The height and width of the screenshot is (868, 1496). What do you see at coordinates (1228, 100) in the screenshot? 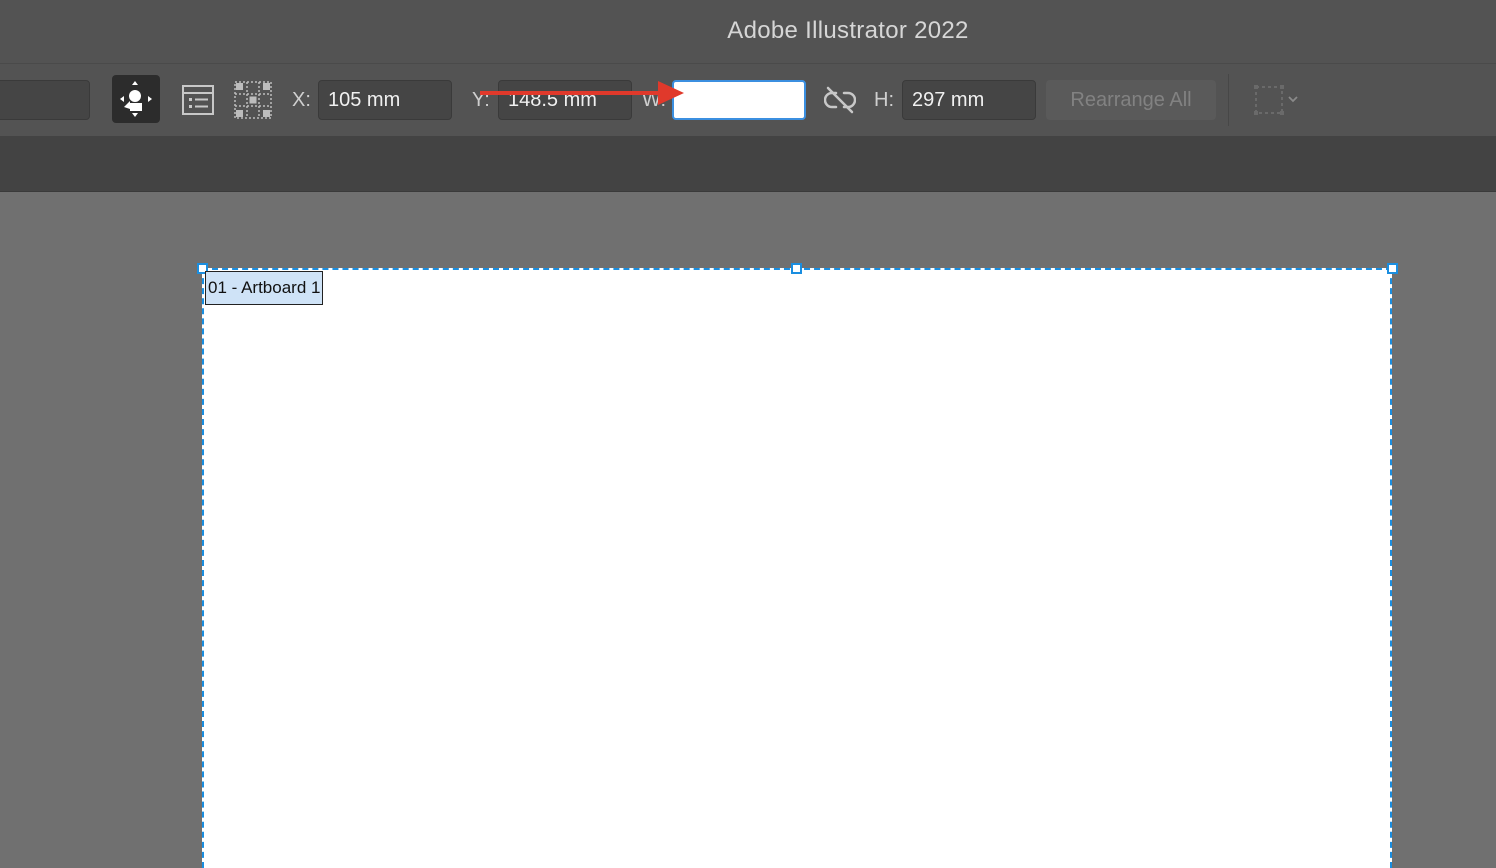
I see `toolbar-divider` at bounding box center [1228, 100].